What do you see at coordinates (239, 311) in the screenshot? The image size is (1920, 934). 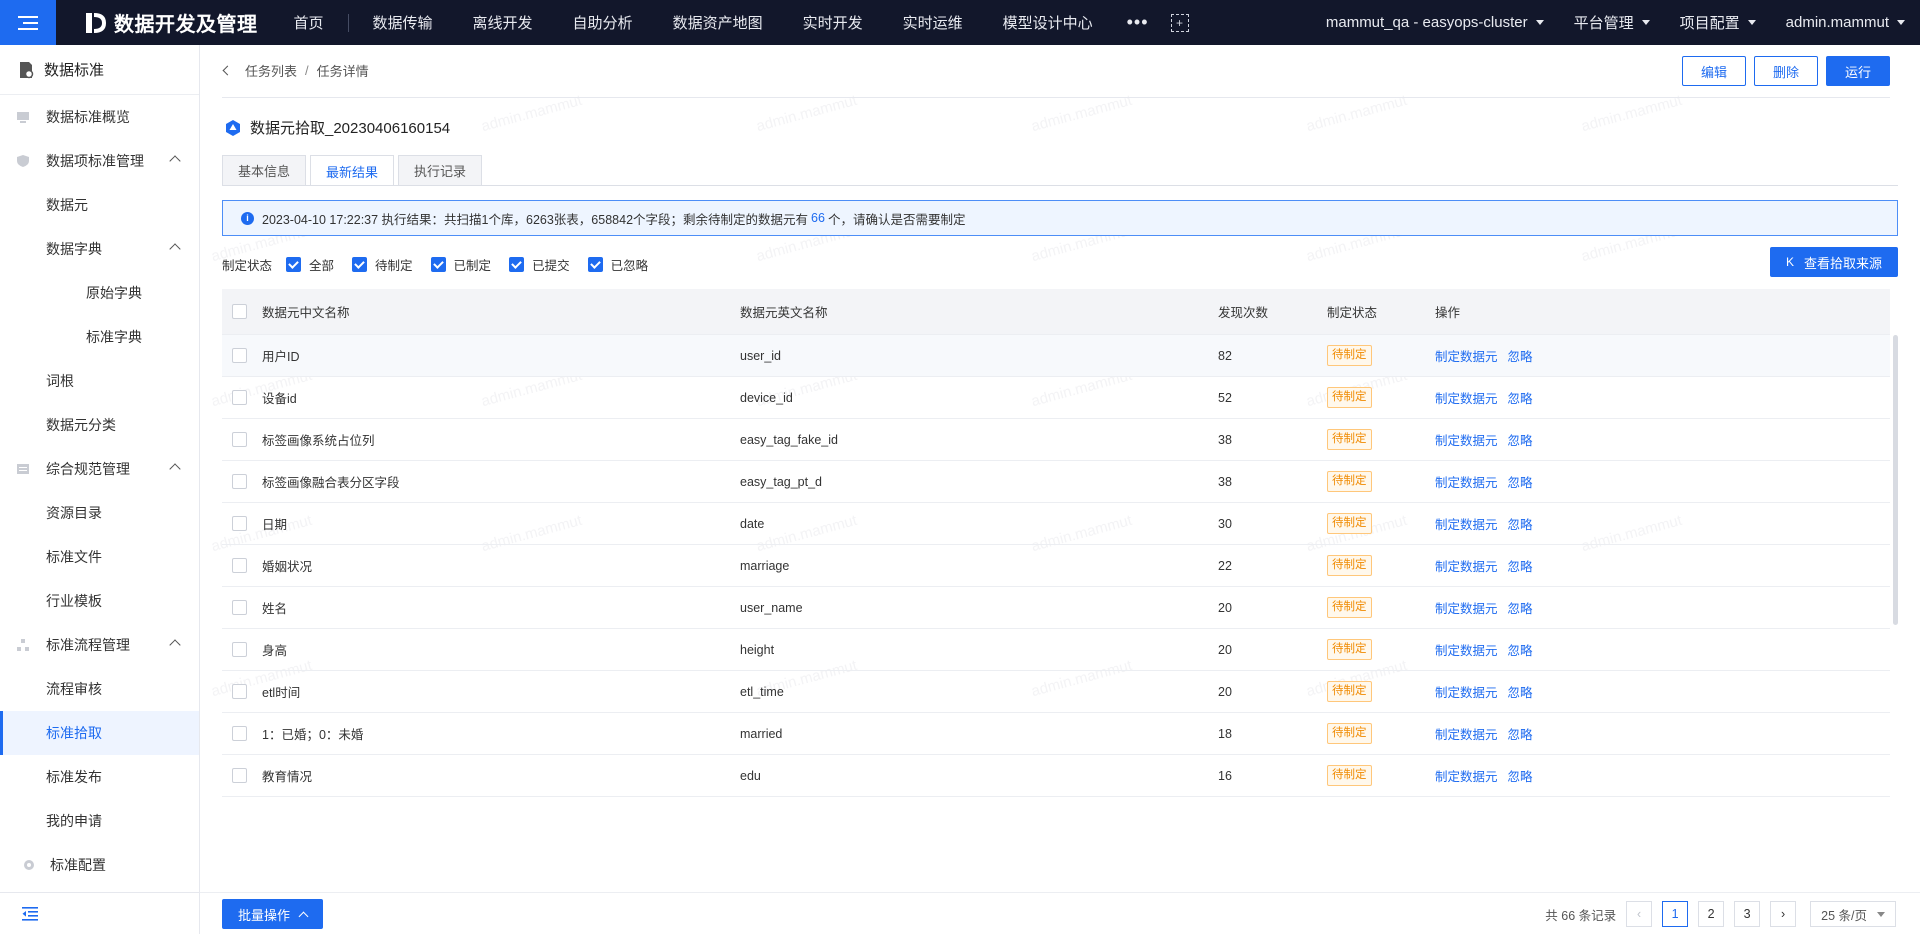 I see `select-all-checkbox` at bounding box center [239, 311].